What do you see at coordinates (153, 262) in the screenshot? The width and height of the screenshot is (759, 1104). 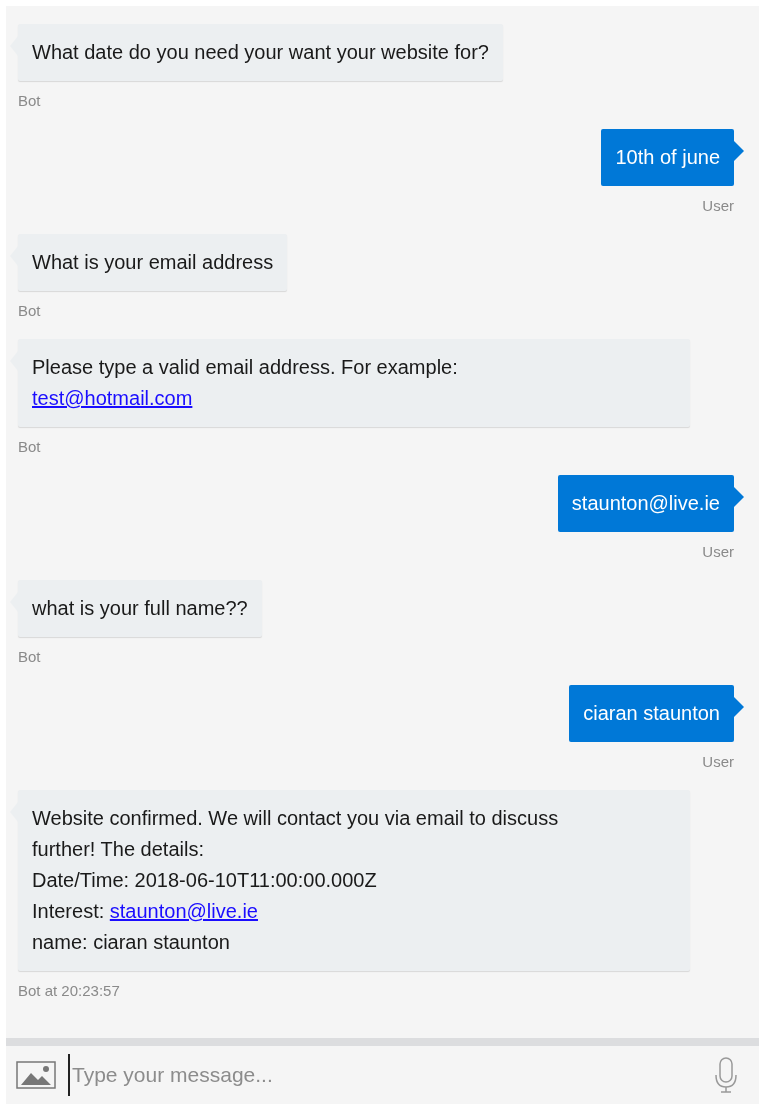 I see `message-text: What is your email address` at bounding box center [153, 262].